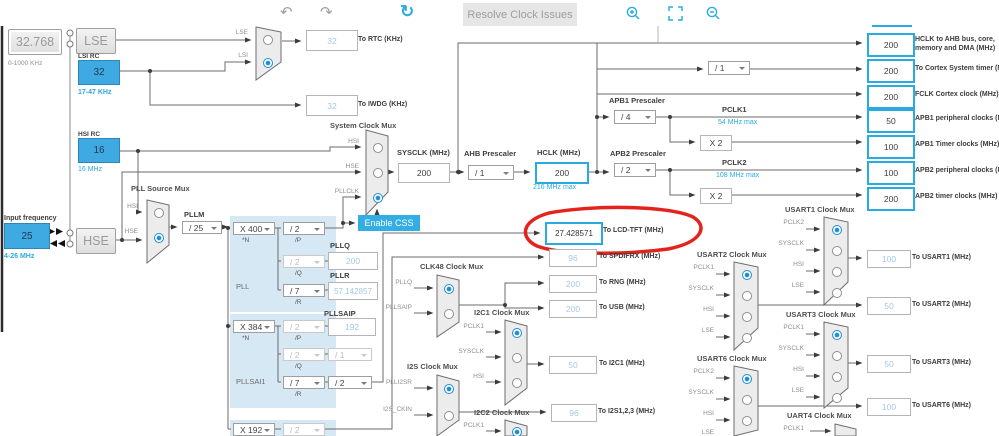  I want to click on pllm-dropdown: / 25, so click(202, 227).